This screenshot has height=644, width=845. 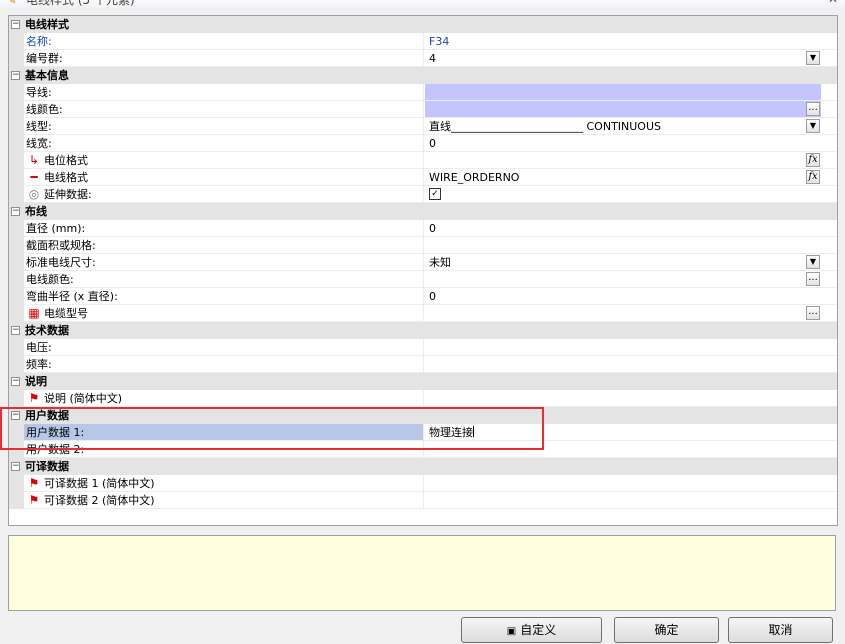 I want to click on property-row: 截面积或规格:, so click(x=423, y=245).